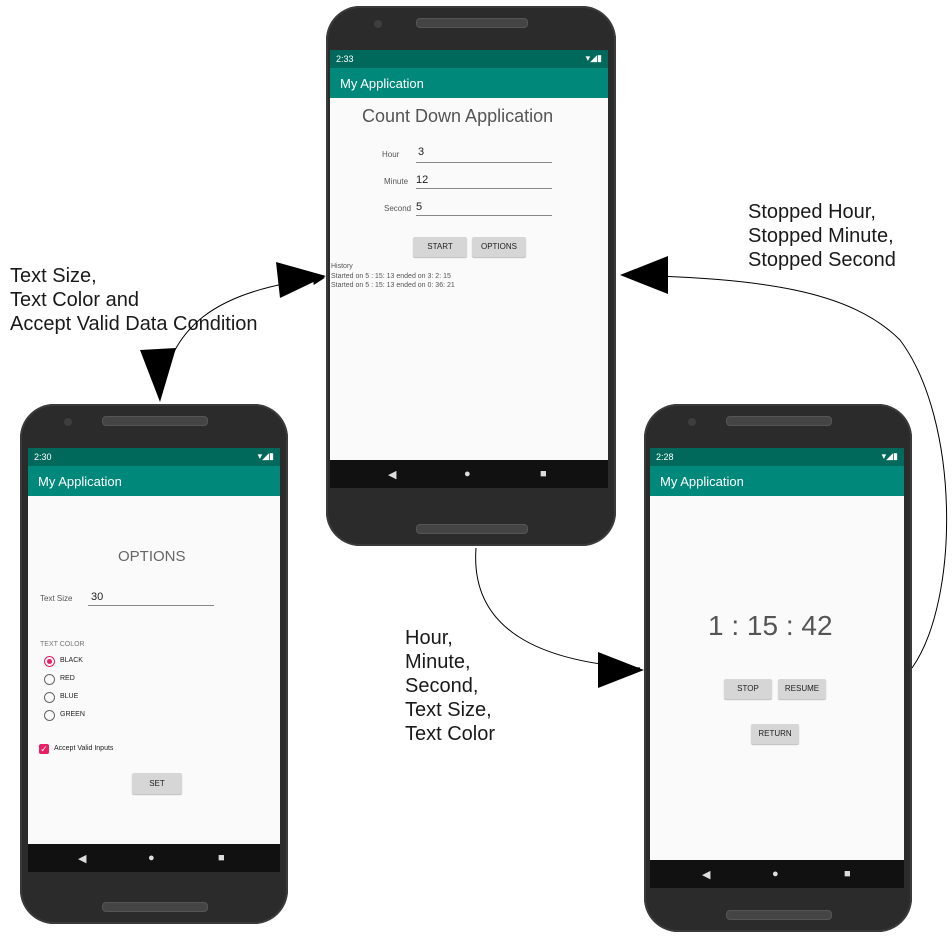  What do you see at coordinates (158, 375) in the screenshot?
I see `arrow-head-to-options` at bounding box center [158, 375].